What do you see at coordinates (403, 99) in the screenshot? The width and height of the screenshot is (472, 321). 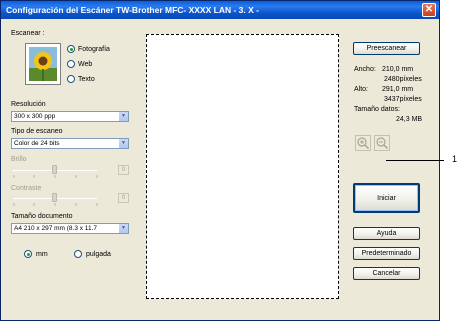 I see `height-px-value: 3437píxeles` at bounding box center [403, 99].